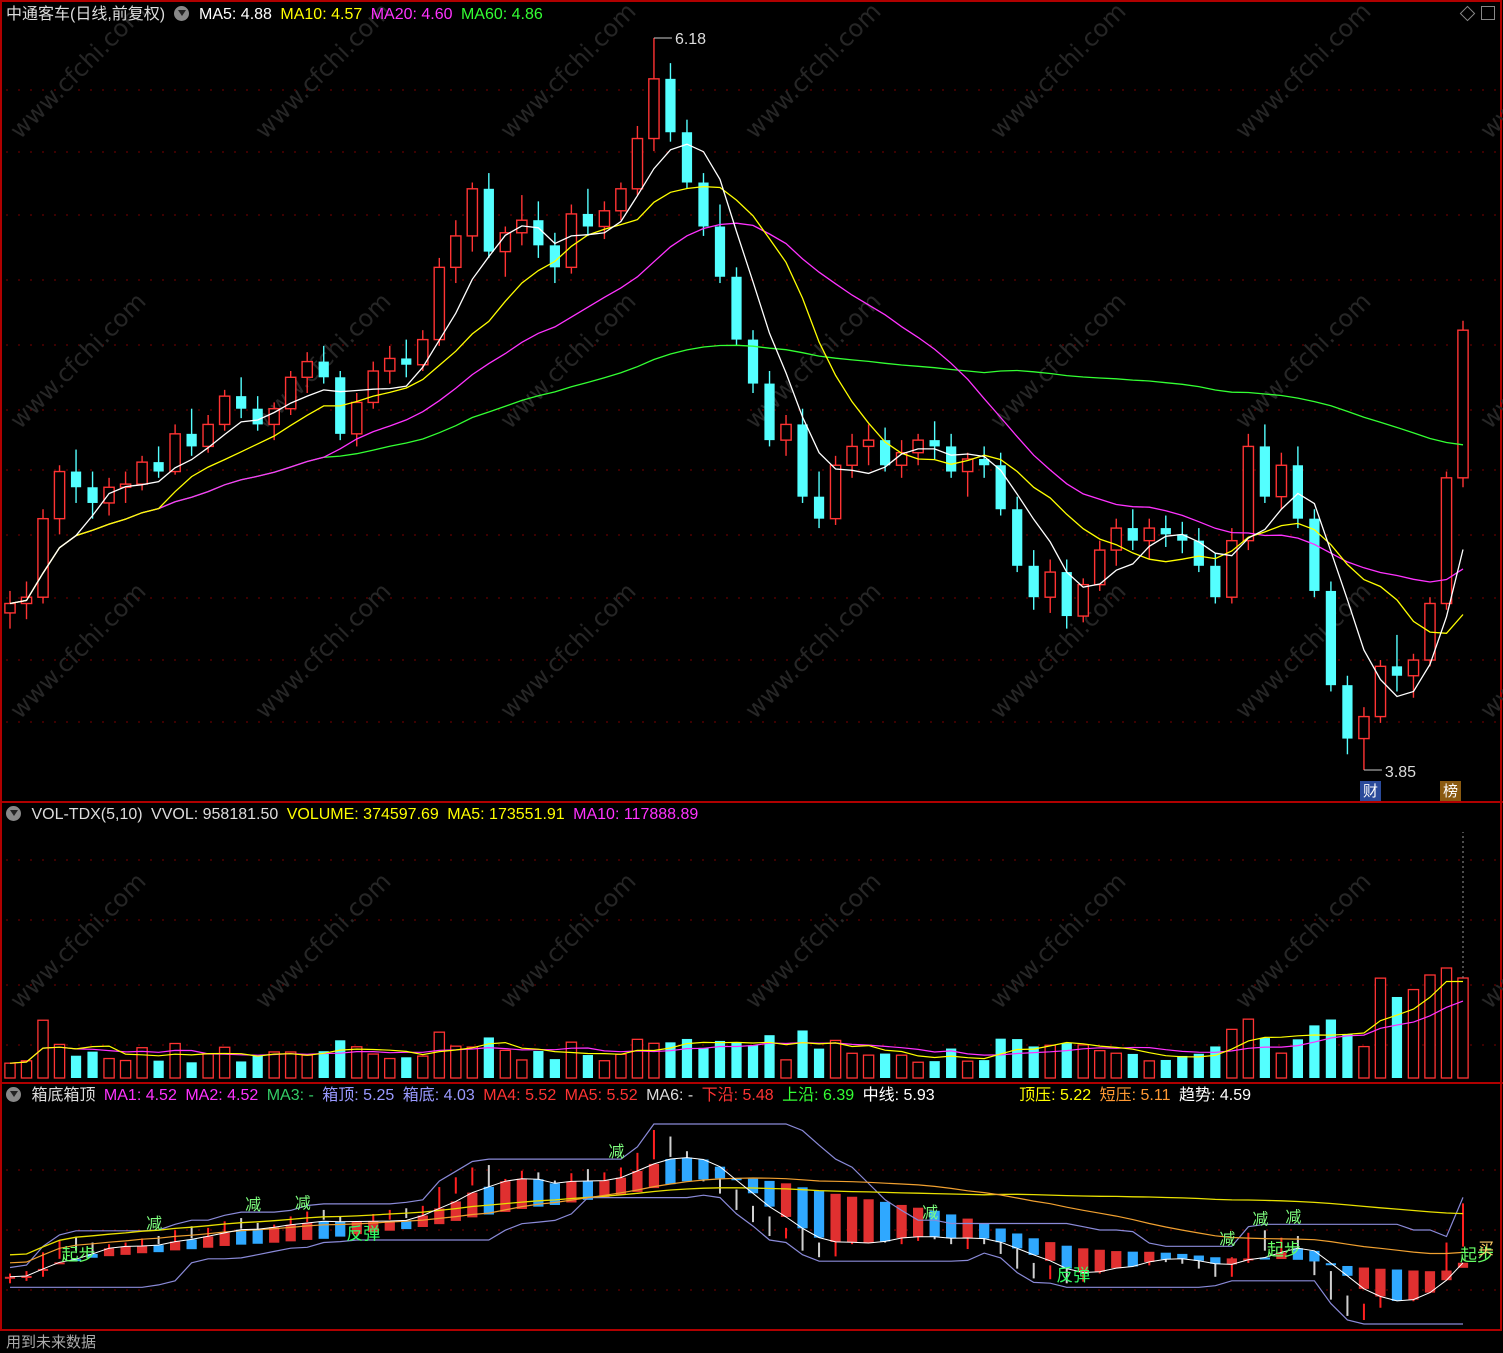 Image resolution: width=1503 pixels, height=1353 pixels. Describe the element at coordinates (51, 1342) in the screenshot. I see `footer-note: 用到未来数据` at that location.